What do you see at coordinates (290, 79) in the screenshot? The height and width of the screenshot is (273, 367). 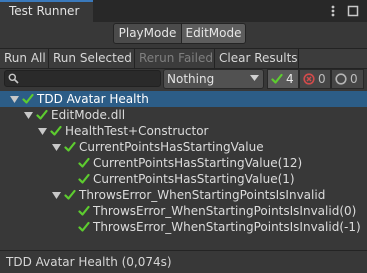 I see `passed-count: 4` at bounding box center [290, 79].